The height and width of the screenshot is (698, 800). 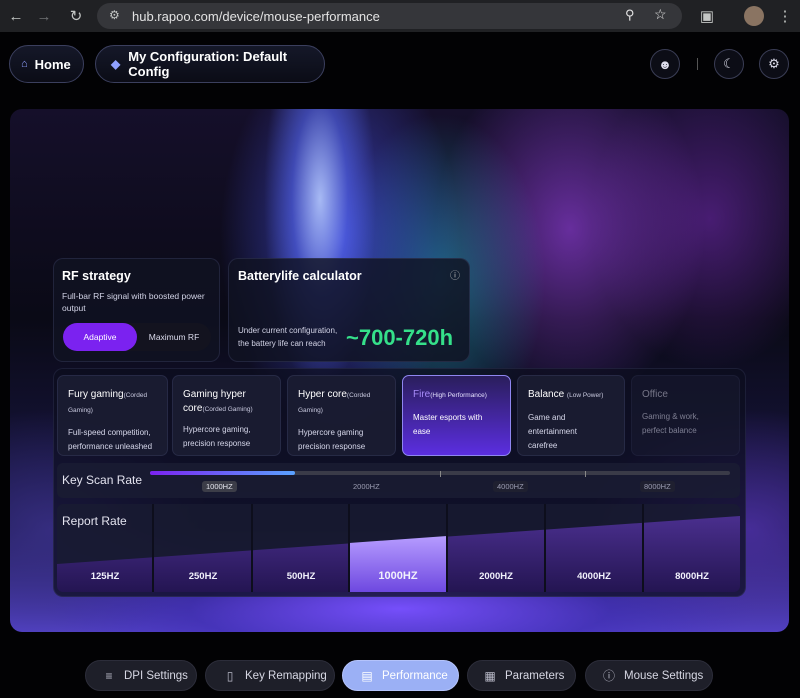 What do you see at coordinates (657, 486) in the screenshot?
I see `key-scan-tick-8000: 8000HZ` at bounding box center [657, 486].